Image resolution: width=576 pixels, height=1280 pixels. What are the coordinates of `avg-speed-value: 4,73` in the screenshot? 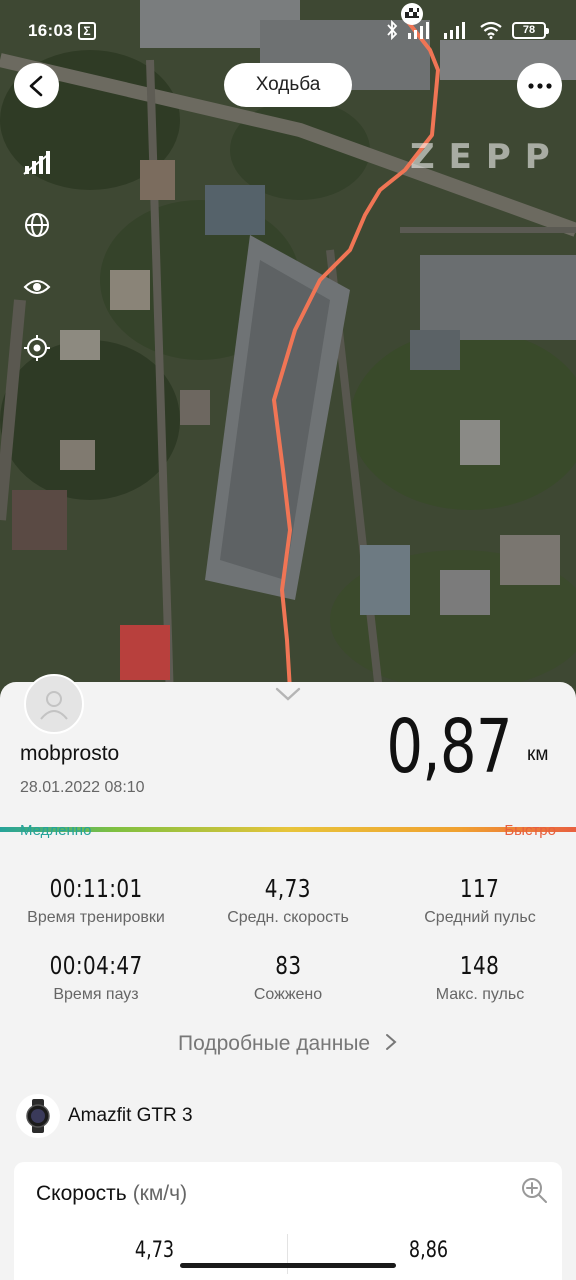 It's located at (154, 1250).